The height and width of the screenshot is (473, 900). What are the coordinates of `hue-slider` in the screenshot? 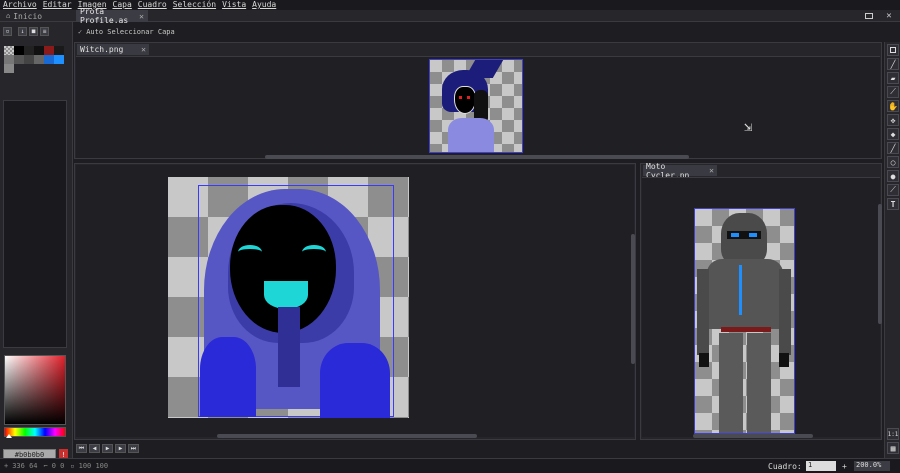 It's located at (35, 432).